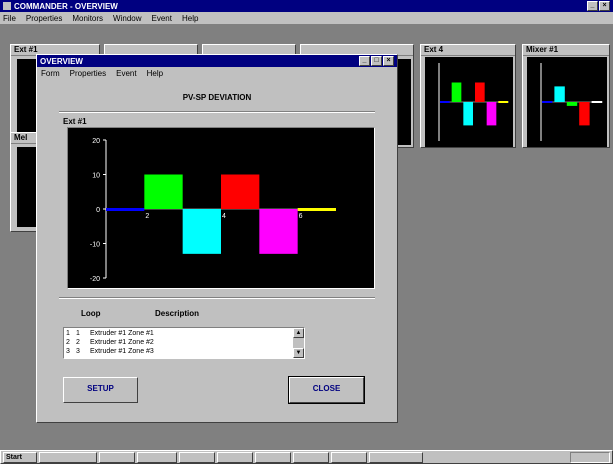 This screenshot has height=464, width=613. Describe the element at coordinates (96, 176) in the screenshot. I see `y-tick-label: 10` at that location.